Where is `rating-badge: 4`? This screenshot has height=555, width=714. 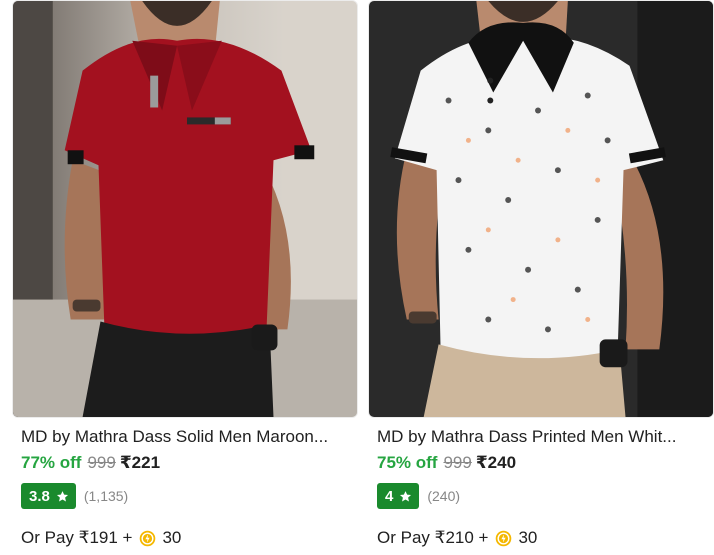
rating-badge: 4 is located at coordinates (398, 496).